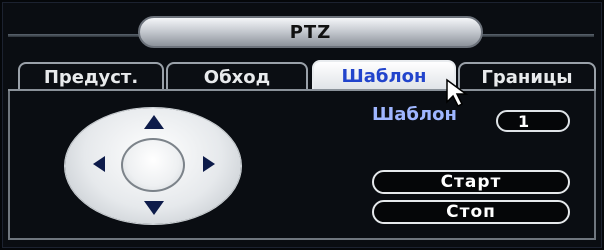 This screenshot has width=604, height=250. I want to click on arrow-up-icon, so click(154, 122).